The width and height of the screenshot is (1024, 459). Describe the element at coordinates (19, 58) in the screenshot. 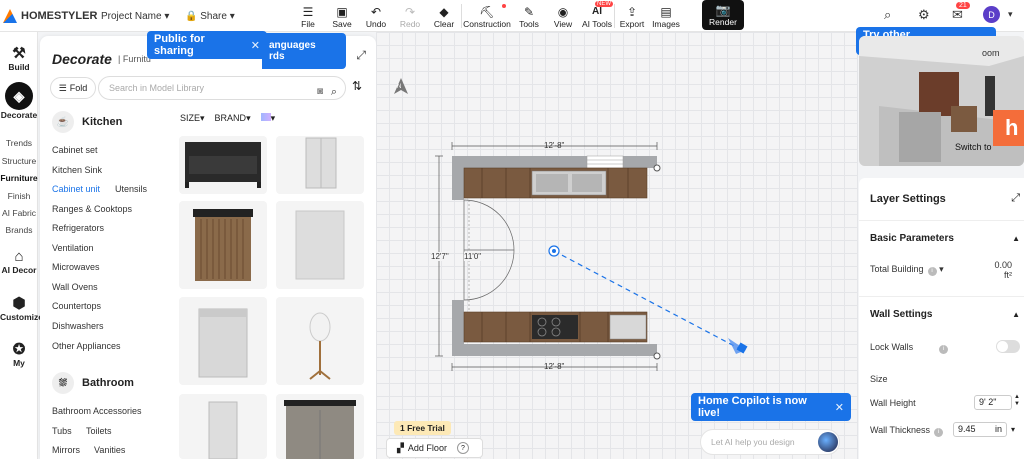

I see `rail-build: ⚒ Build` at that location.